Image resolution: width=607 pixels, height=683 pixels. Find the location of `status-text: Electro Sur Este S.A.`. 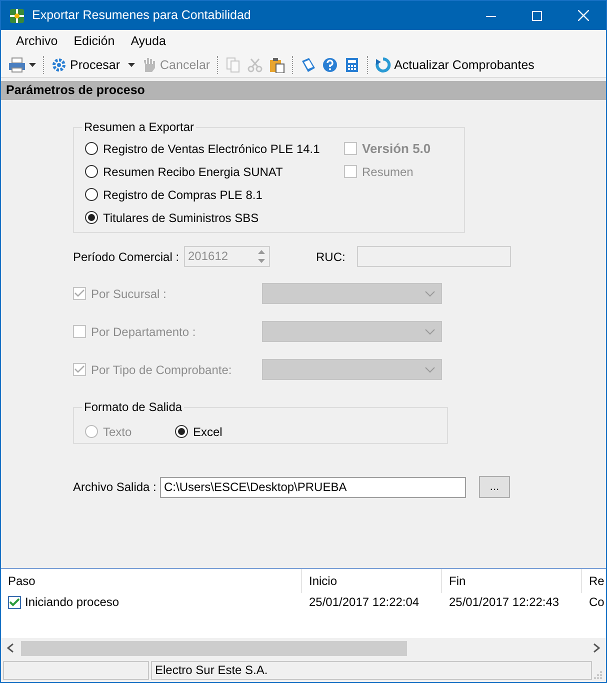

status-text: Electro Sur Este S.A. is located at coordinates (371, 670).